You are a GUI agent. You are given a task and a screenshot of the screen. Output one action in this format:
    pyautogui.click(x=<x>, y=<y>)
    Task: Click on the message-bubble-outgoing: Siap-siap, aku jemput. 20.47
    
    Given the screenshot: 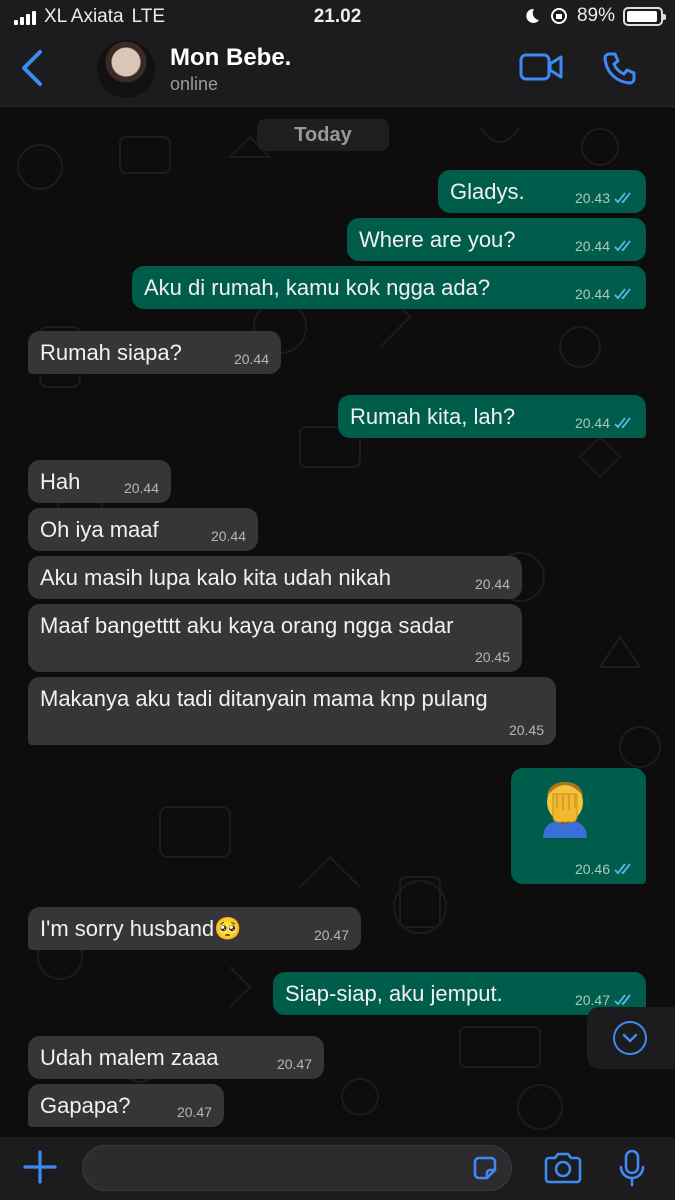 What is the action you would take?
    pyautogui.click(x=459, y=993)
    